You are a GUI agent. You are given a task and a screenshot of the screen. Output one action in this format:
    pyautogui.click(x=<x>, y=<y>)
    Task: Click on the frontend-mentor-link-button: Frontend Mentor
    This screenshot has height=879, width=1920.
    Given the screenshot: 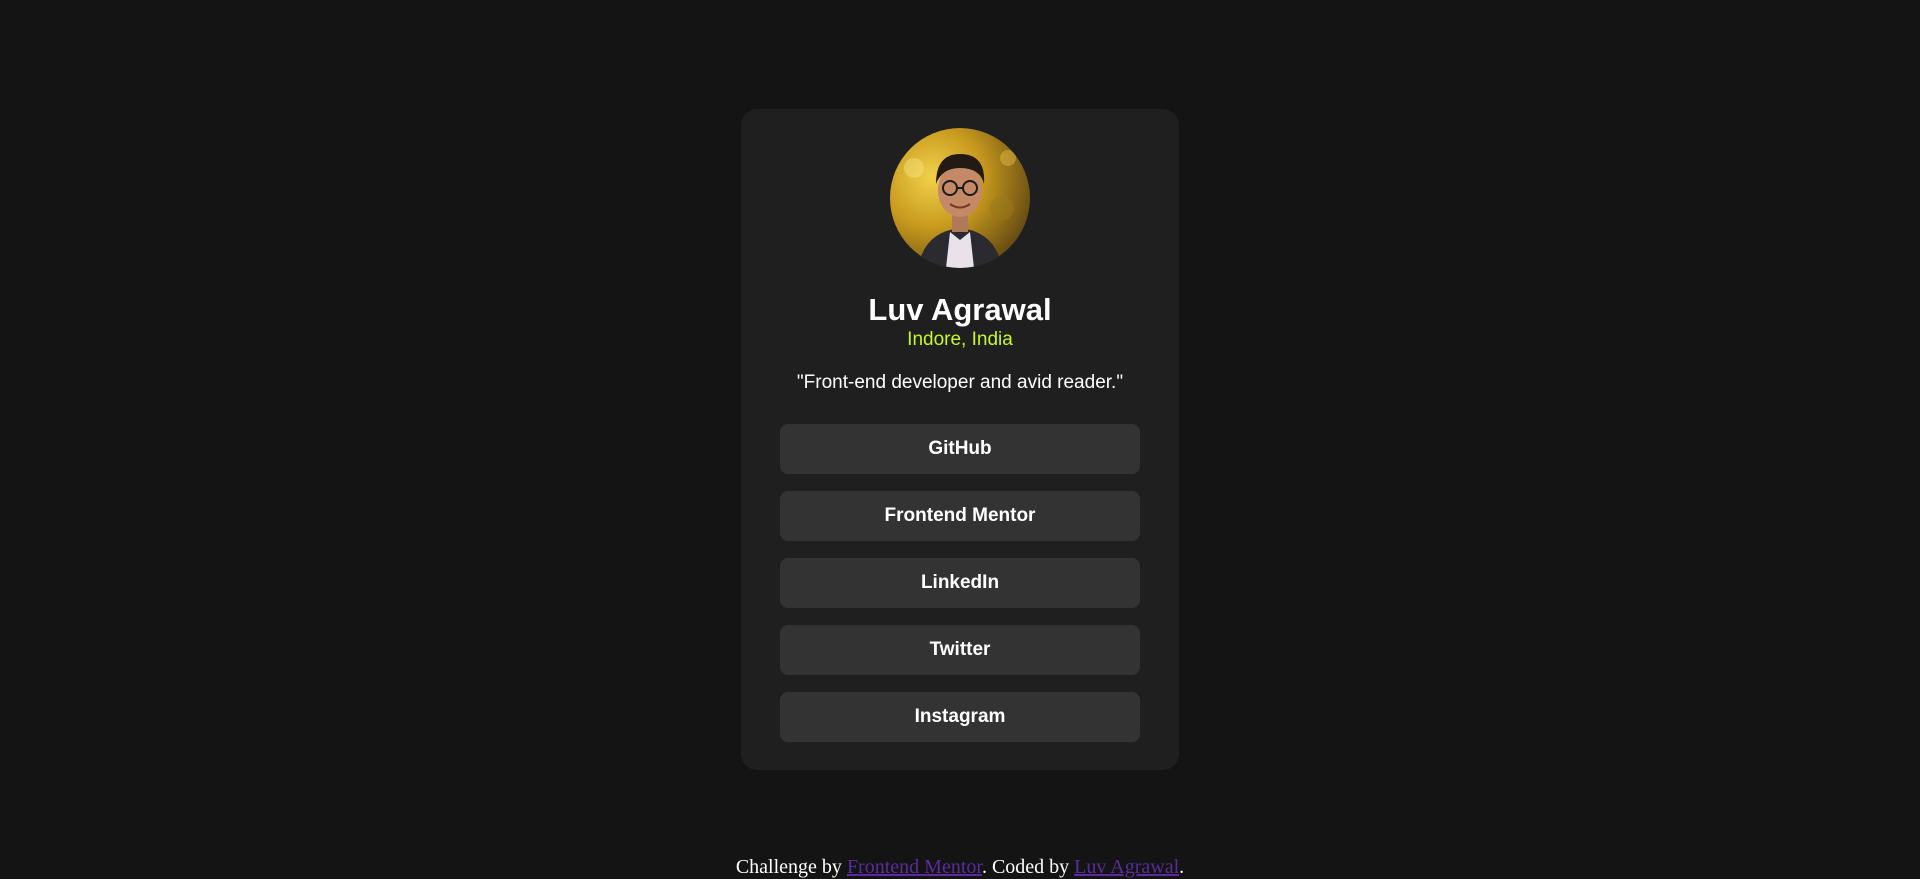 What is the action you would take?
    pyautogui.click(x=960, y=516)
    